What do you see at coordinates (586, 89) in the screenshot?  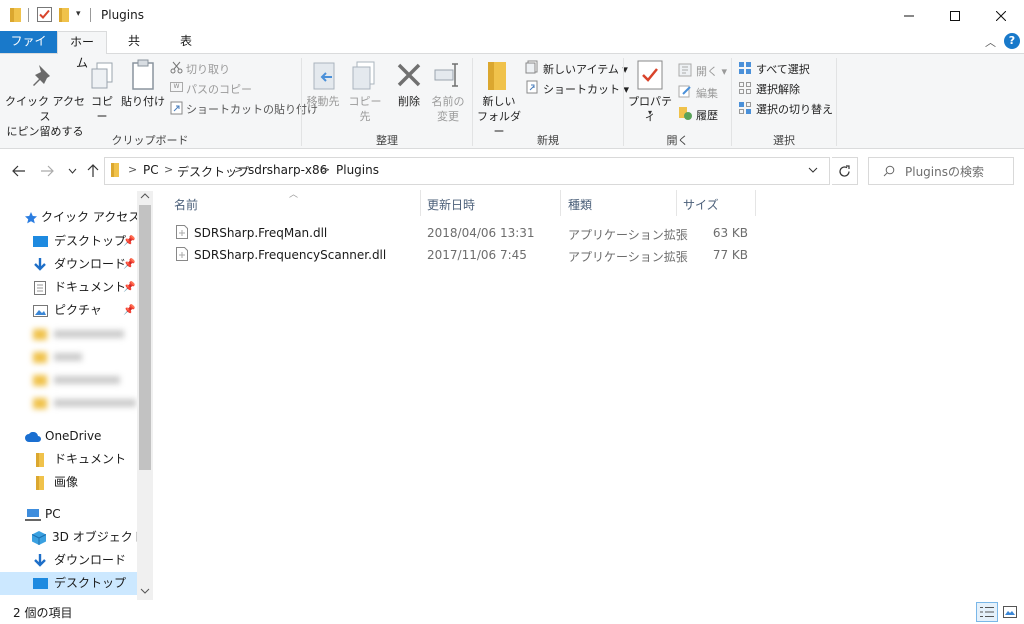 I see `shortcut-button: ショートカット ▾` at bounding box center [586, 89].